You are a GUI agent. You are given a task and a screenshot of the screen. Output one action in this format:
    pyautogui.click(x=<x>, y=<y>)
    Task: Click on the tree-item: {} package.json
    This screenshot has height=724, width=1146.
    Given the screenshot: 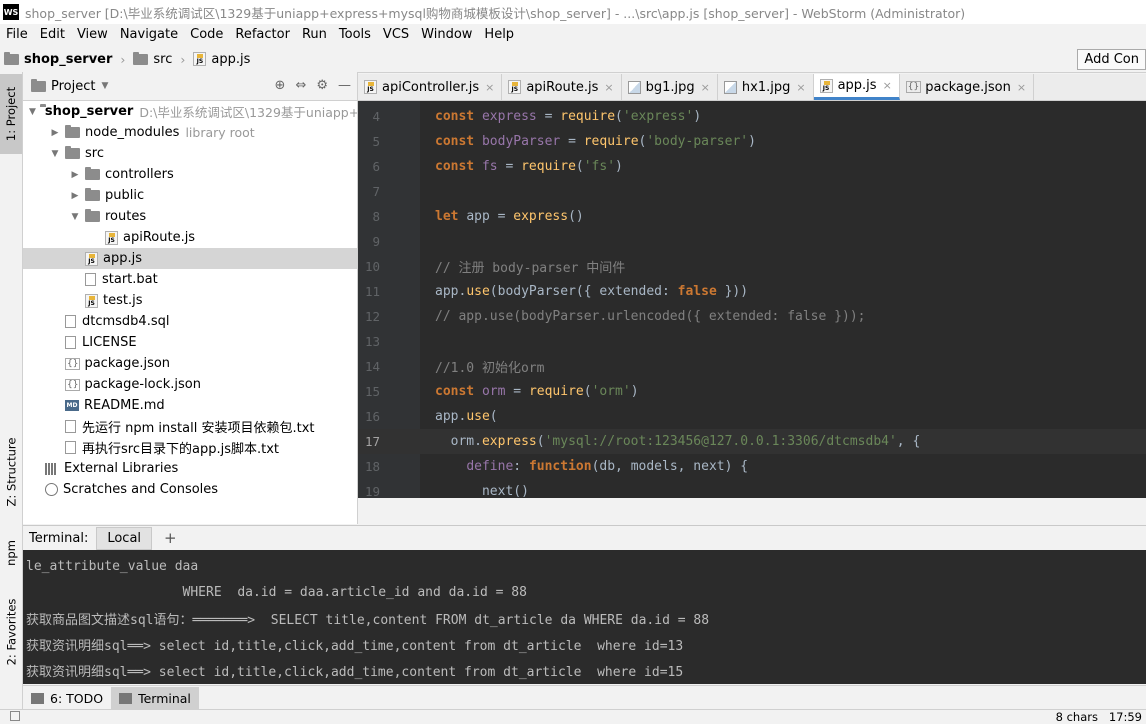 What is the action you would take?
    pyautogui.click(x=190, y=363)
    